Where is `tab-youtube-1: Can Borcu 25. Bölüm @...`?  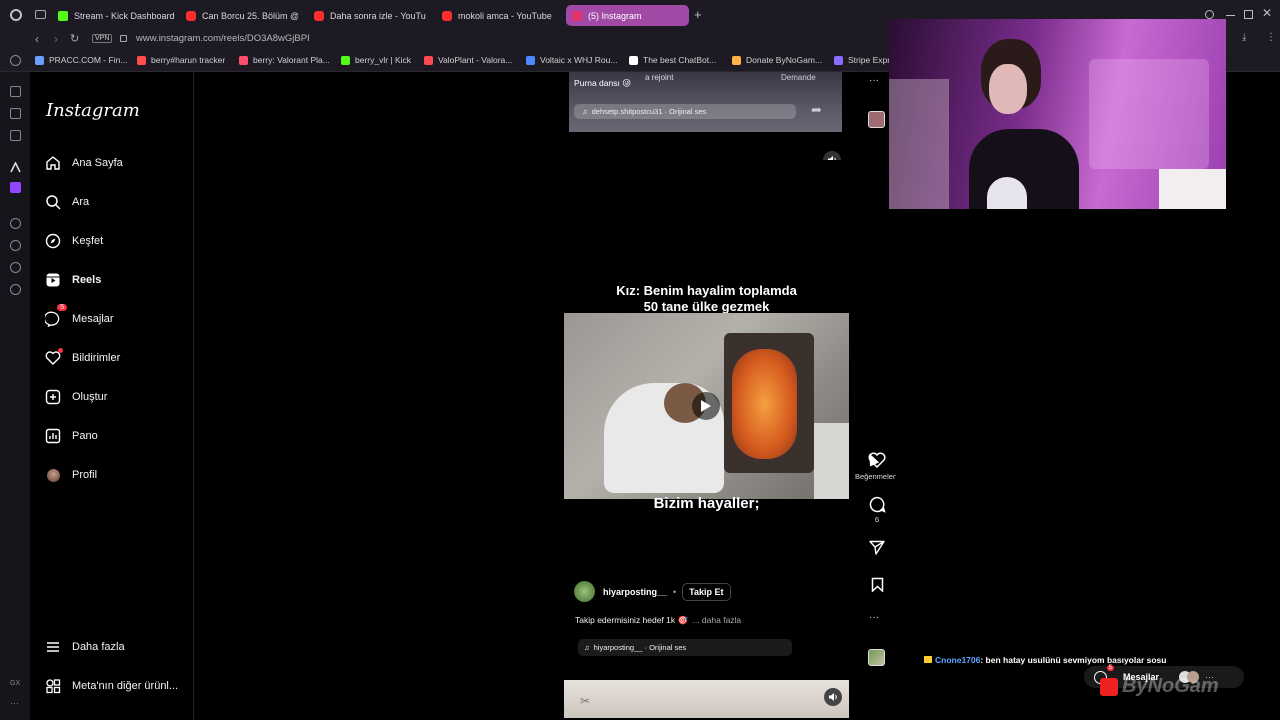
tab-youtube-1: Can Borcu 25. Bölüm @... is located at coordinates (242, 15).